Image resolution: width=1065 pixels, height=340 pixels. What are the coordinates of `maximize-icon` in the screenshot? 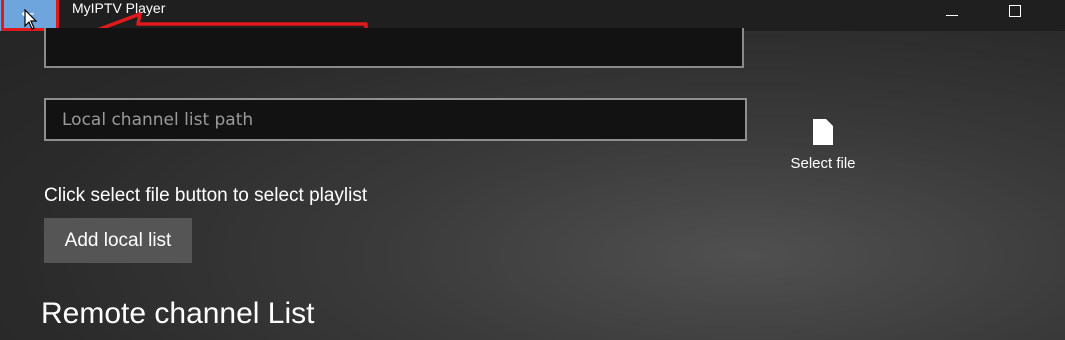 It's located at (1015, 11).